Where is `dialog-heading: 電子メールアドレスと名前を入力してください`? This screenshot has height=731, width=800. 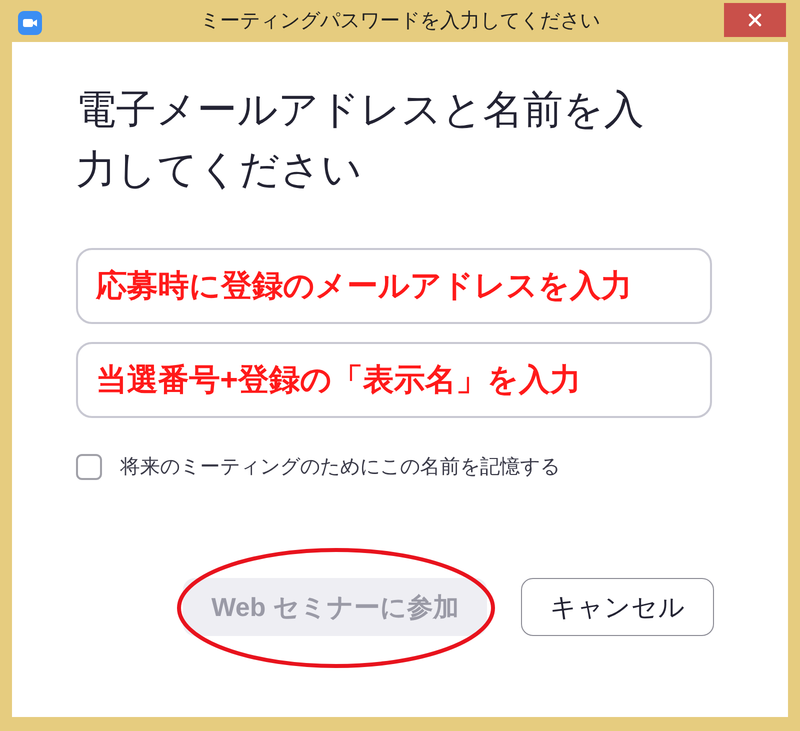 dialog-heading: 電子メールアドレスと名前を入力してください is located at coordinates (360, 140).